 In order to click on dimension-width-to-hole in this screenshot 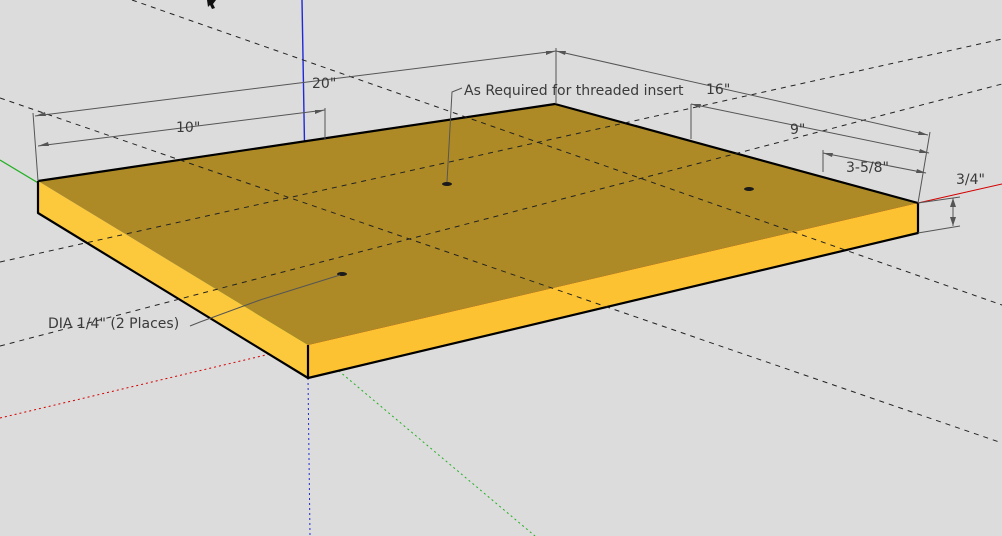, I will do `click(810, 128)`.